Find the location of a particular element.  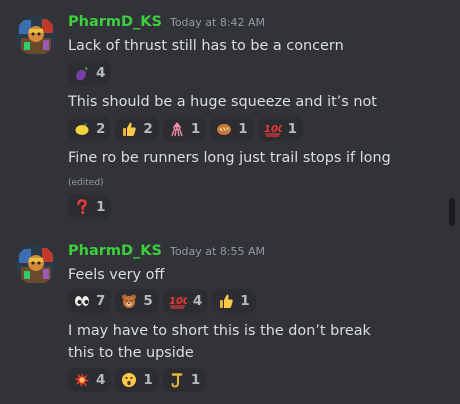

reaction-hook: 1 is located at coordinates (184, 380).